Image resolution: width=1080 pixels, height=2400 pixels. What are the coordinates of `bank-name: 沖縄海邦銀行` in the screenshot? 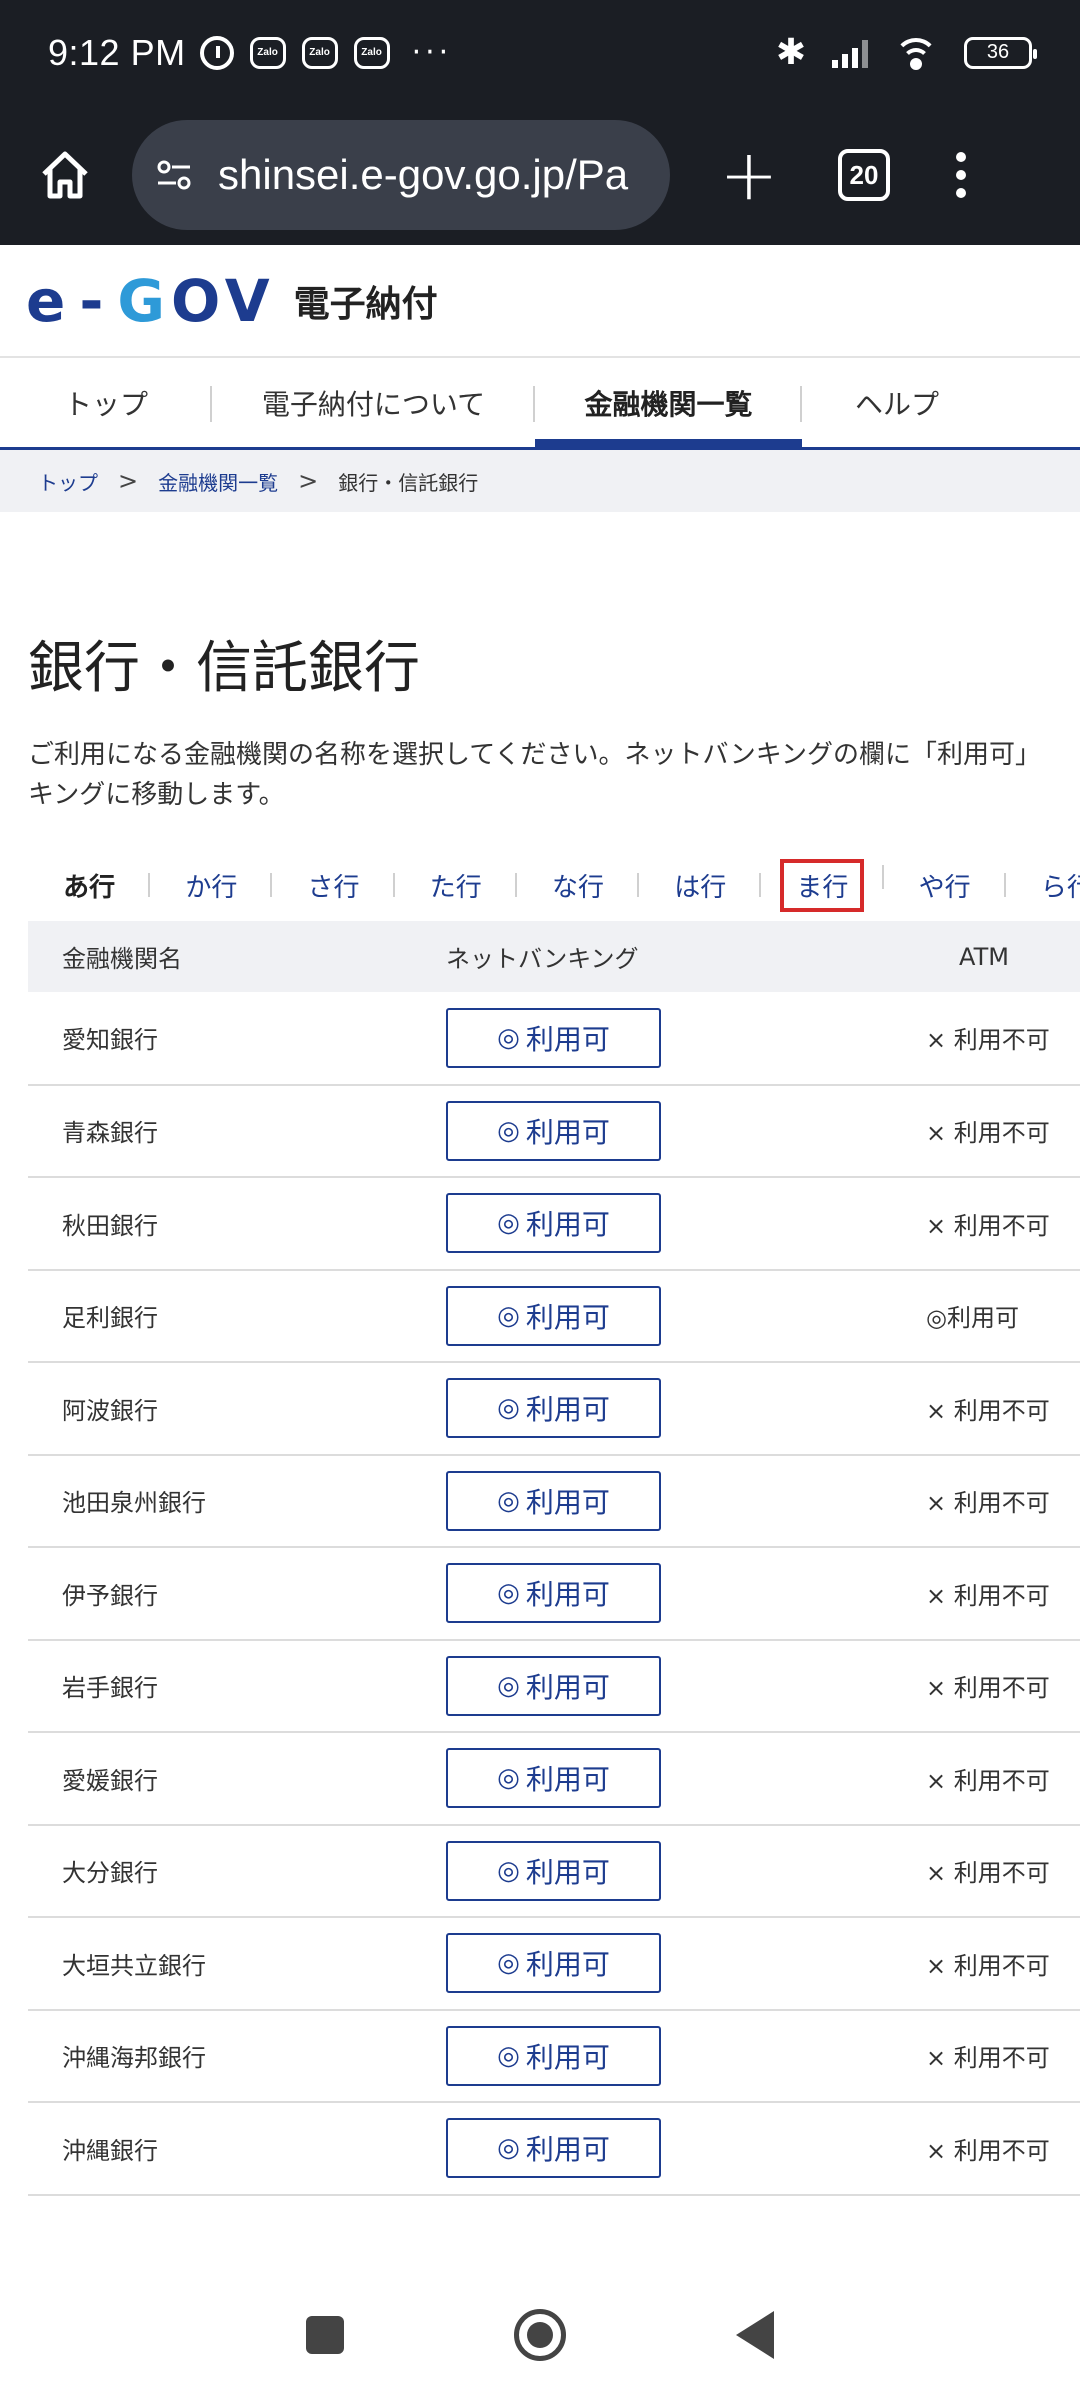 It's located at (222, 2056).